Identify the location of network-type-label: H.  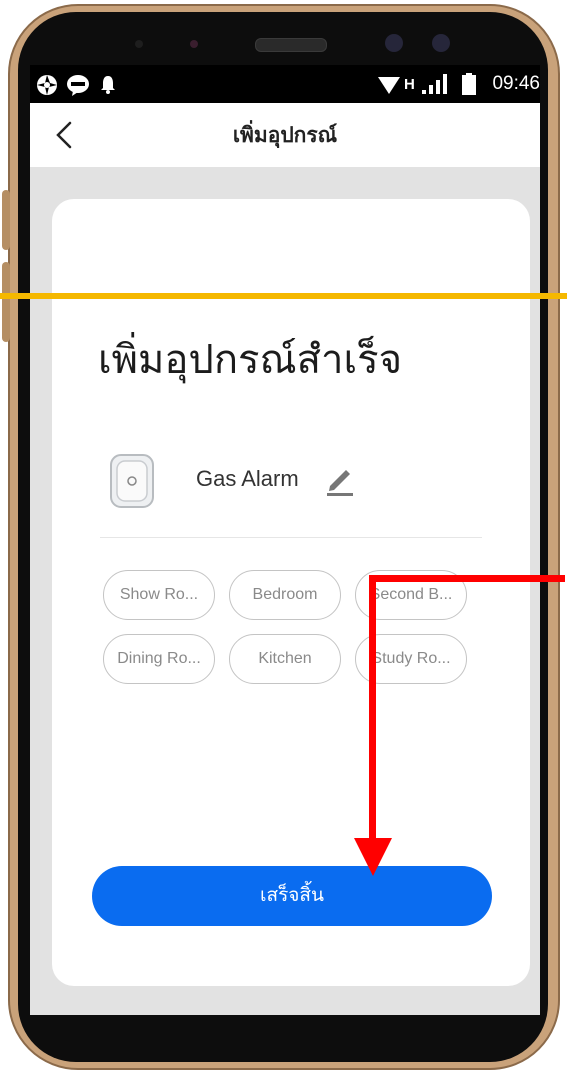
(409, 84).